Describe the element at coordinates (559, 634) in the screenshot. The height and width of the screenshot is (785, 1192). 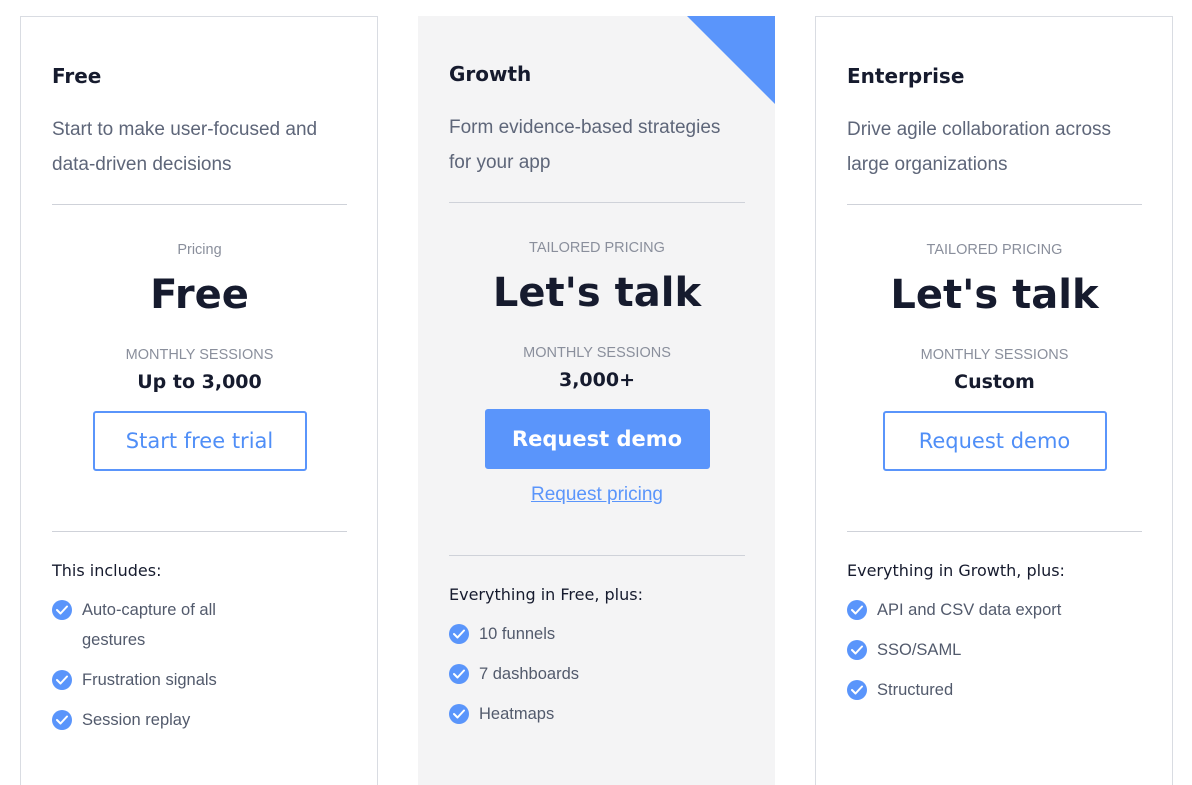
I see `feature-item: 10 funnels` at that location.